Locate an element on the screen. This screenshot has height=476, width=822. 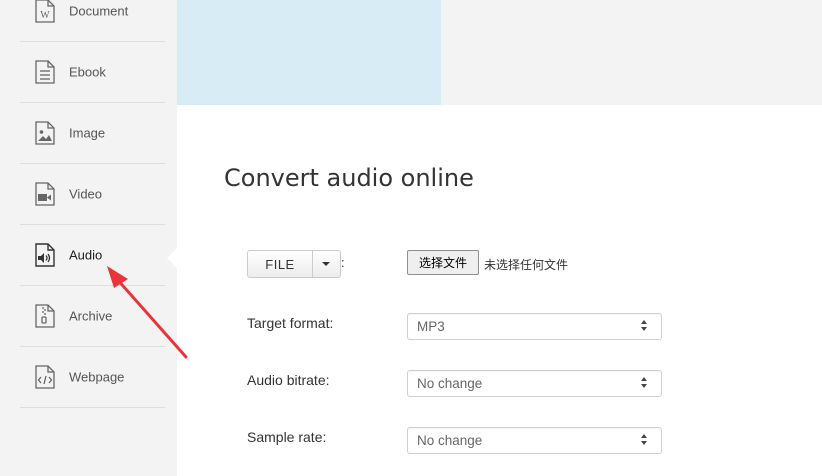
sidebar-item-label: Document is located at coordinates (99, 11).